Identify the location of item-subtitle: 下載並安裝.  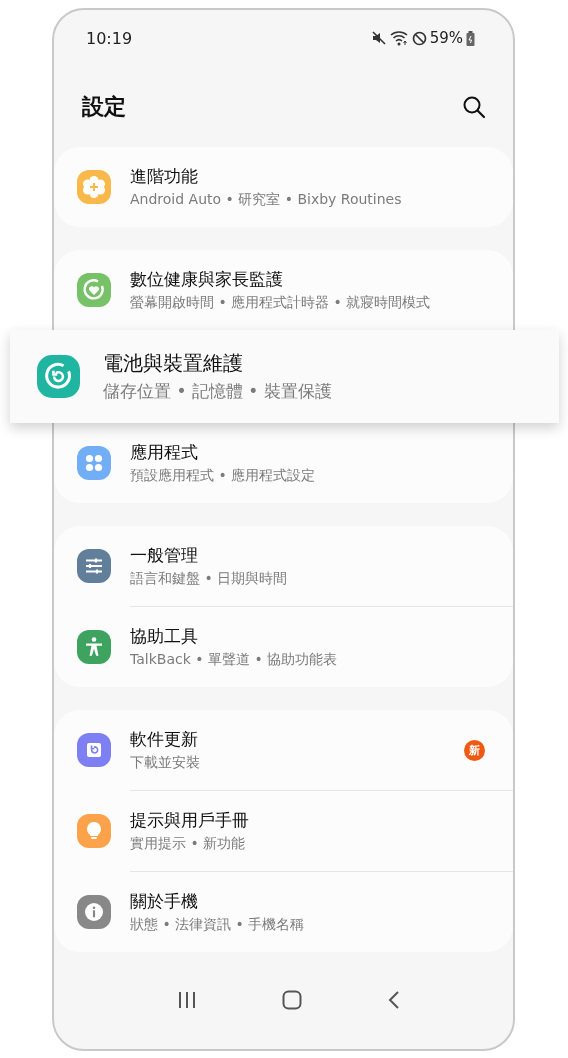
(165, 763).